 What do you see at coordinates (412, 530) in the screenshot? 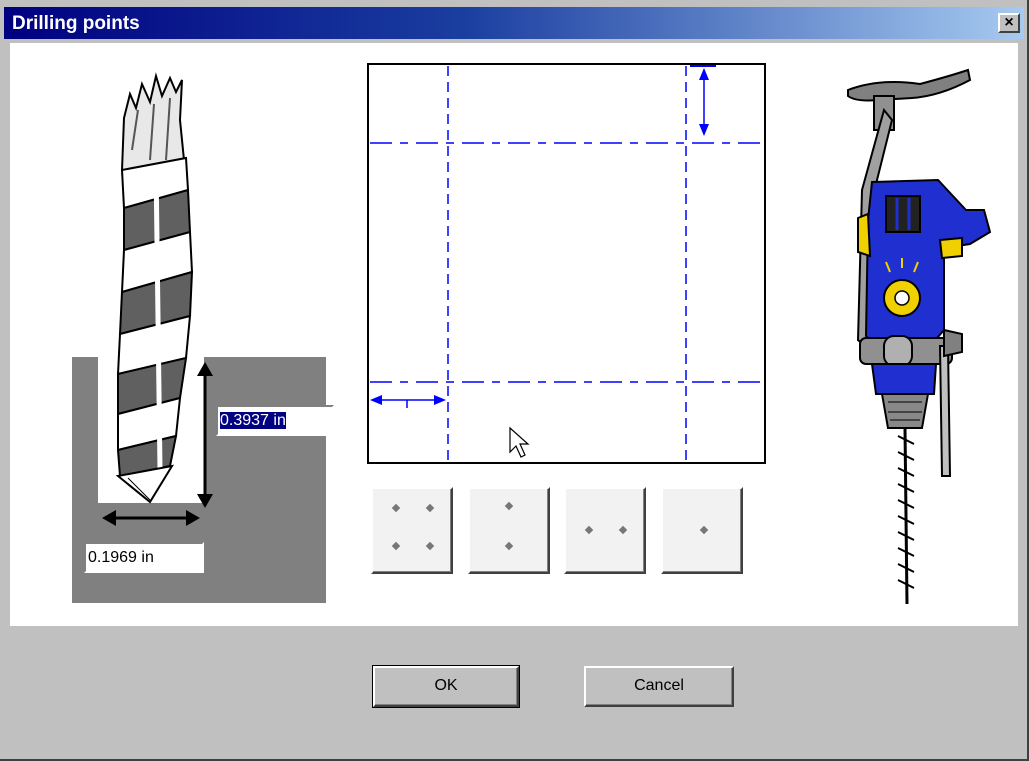
I see `four-points-button` at bounding box center [412, 530].